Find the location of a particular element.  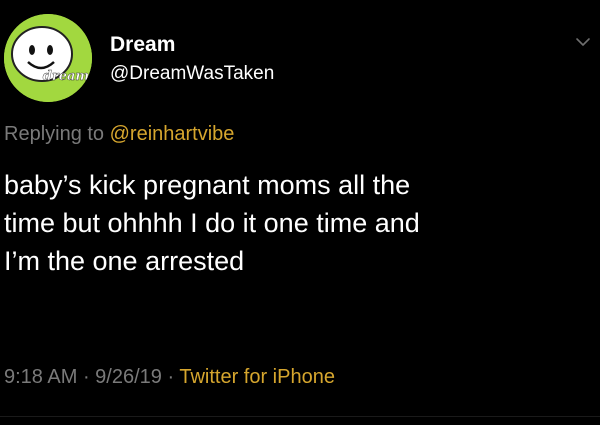

reply-mention-link: @reinhartvibe is located at coordinates (172, 134).